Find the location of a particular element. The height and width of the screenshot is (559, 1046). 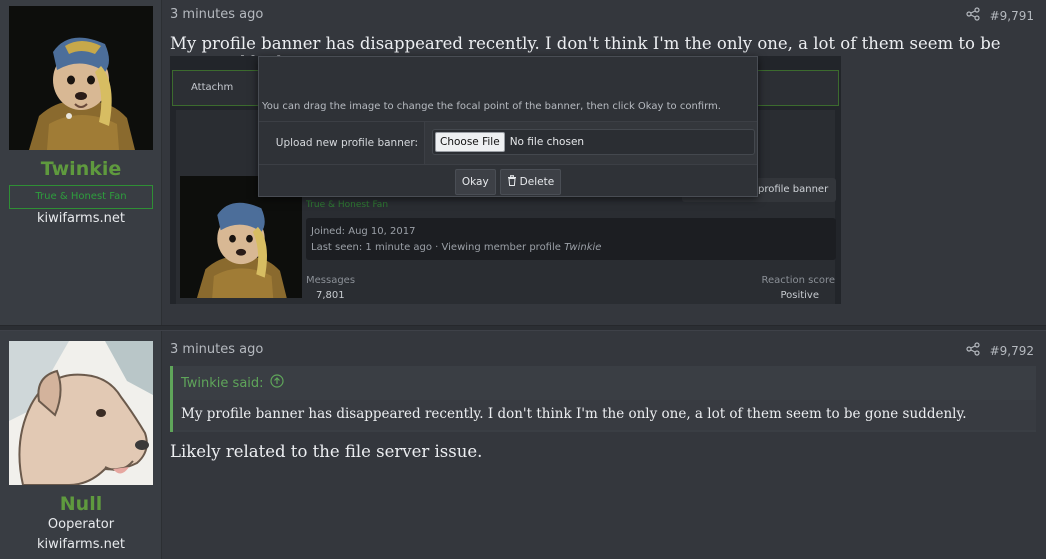

joined-date: Joined: Aug 10, 2017 is located at coordinates (363, 231).